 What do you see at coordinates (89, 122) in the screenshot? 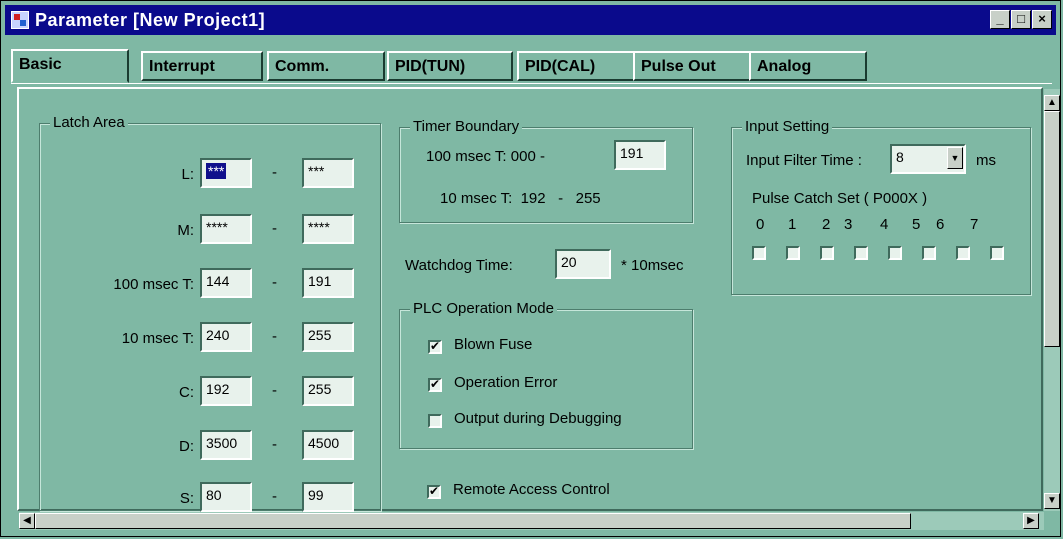
I see `latch-area-title: Latch Area` at bounding box center [89, 122].